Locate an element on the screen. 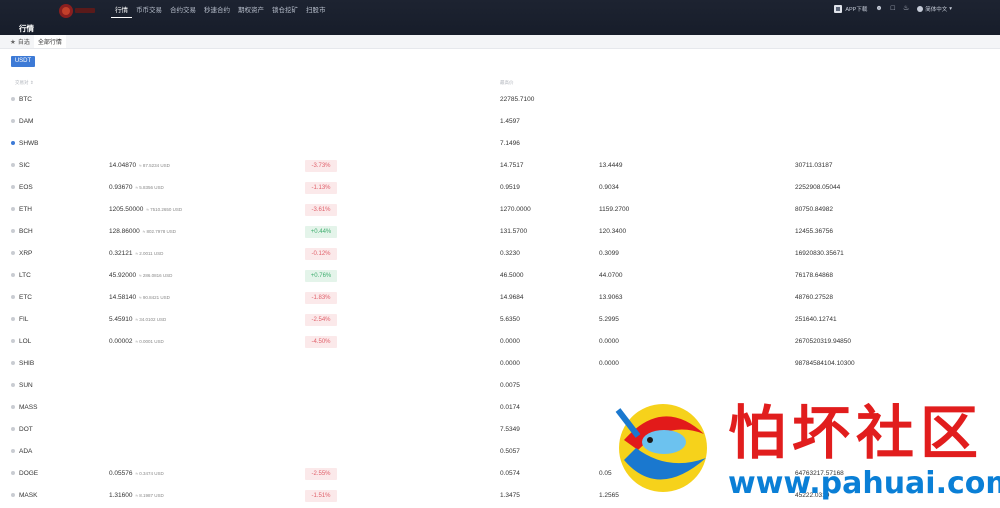 This screenshot has width=1000, height=508. nav-item: 期权资产 is located at coordinates (251, 12).